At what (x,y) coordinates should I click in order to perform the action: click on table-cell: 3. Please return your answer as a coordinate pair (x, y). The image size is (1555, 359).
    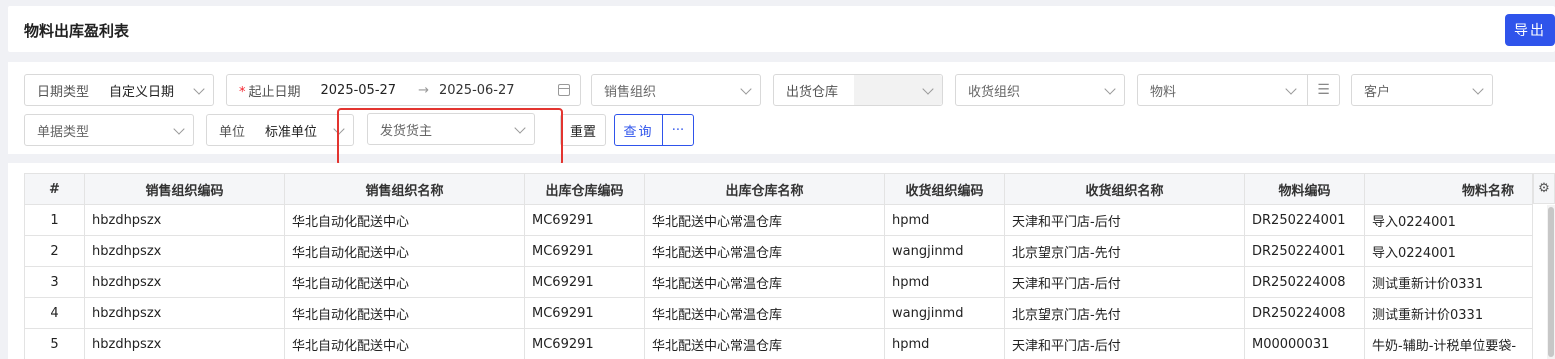
    Looking at the image, I should click on (54, 282).